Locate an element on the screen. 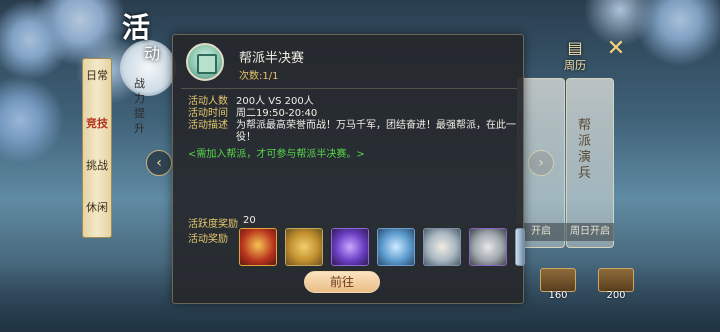 The image size is (720, 332). scroll-icon is located at coordinates (442, 247).